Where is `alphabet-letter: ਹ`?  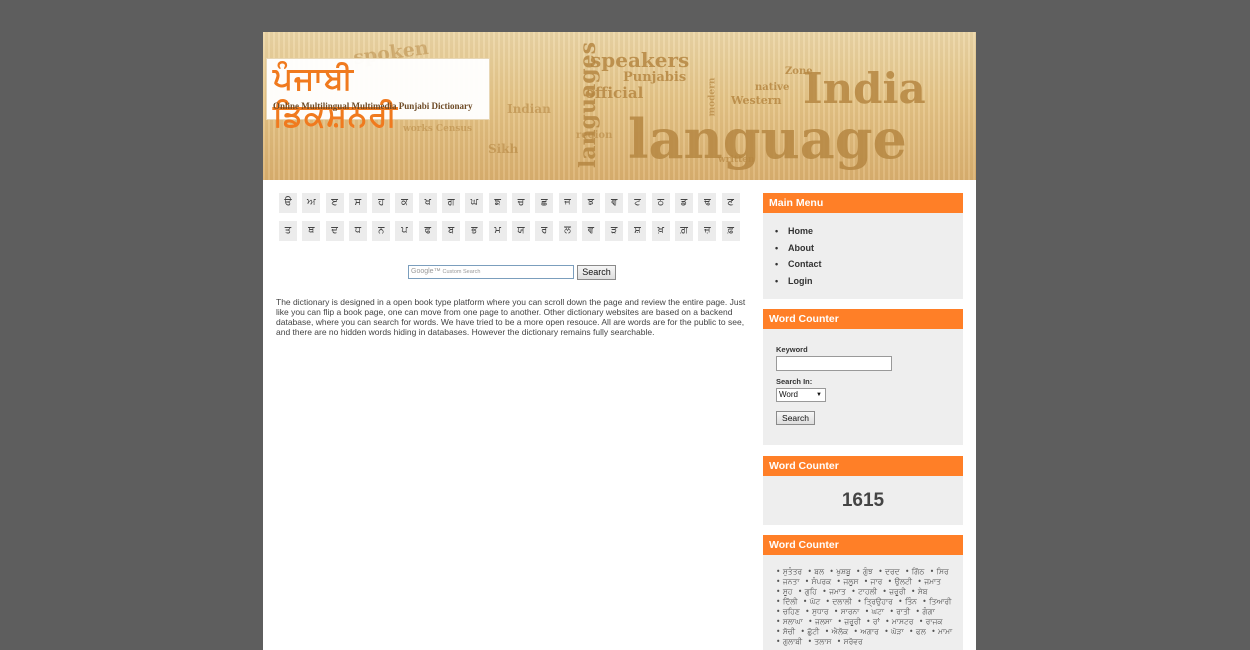
alphabet-letter: ਹ is located at coordinates (381, 203).